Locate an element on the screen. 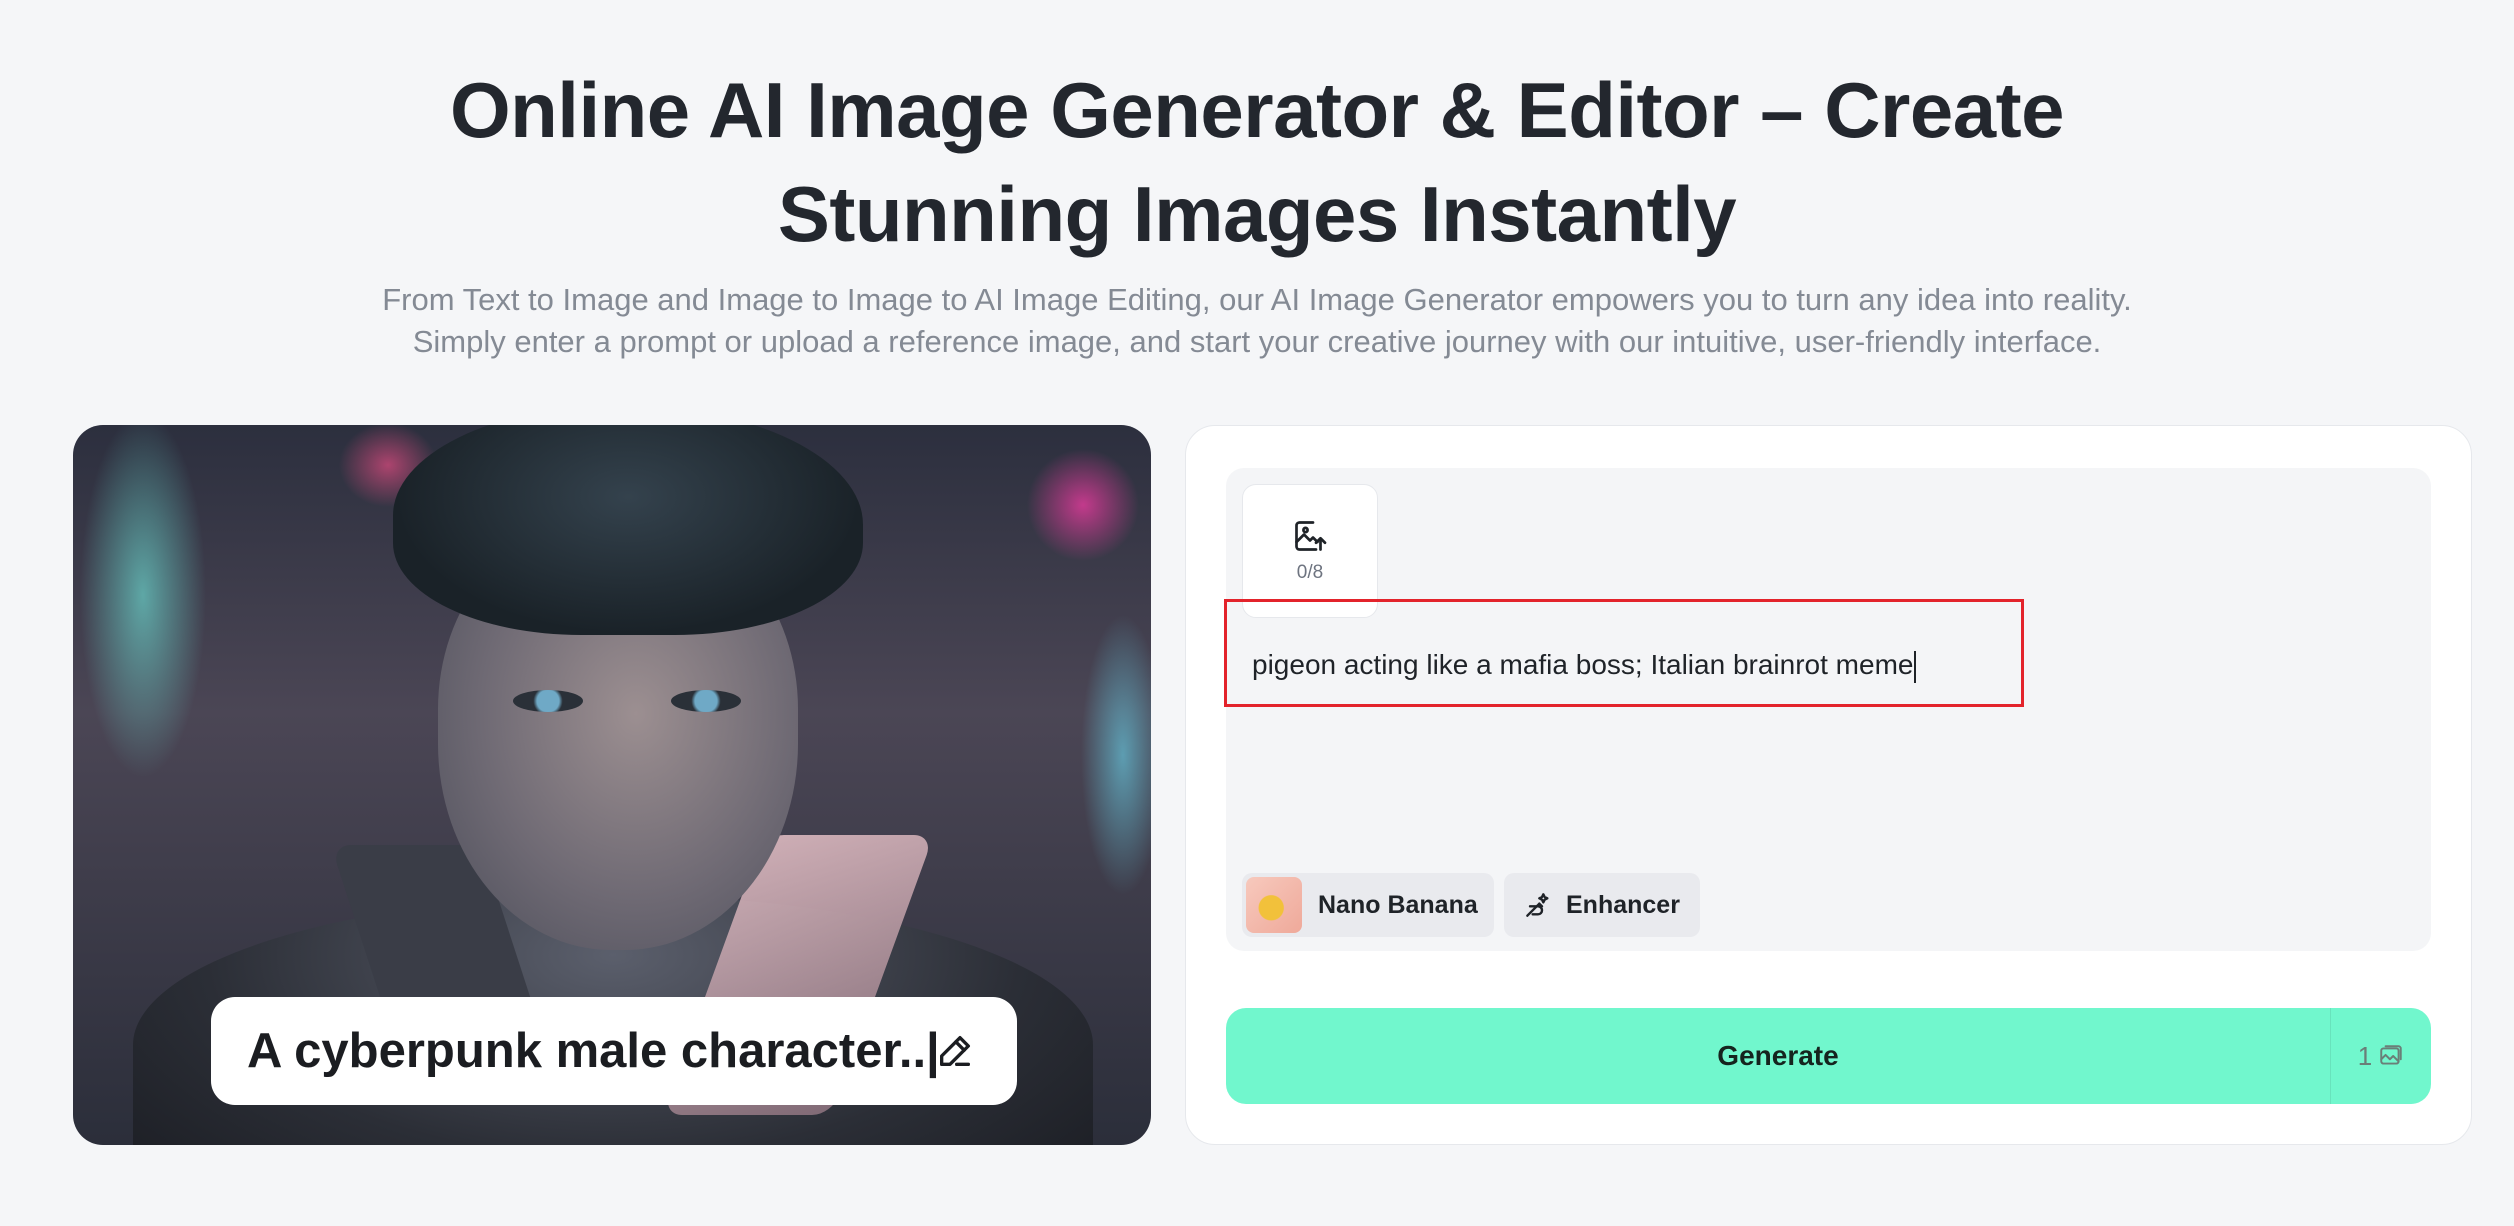 This screenshot has width=2514, height=1226. showcase-caption: A cyberpunk male character..| is located at coordinates (614, 1051).